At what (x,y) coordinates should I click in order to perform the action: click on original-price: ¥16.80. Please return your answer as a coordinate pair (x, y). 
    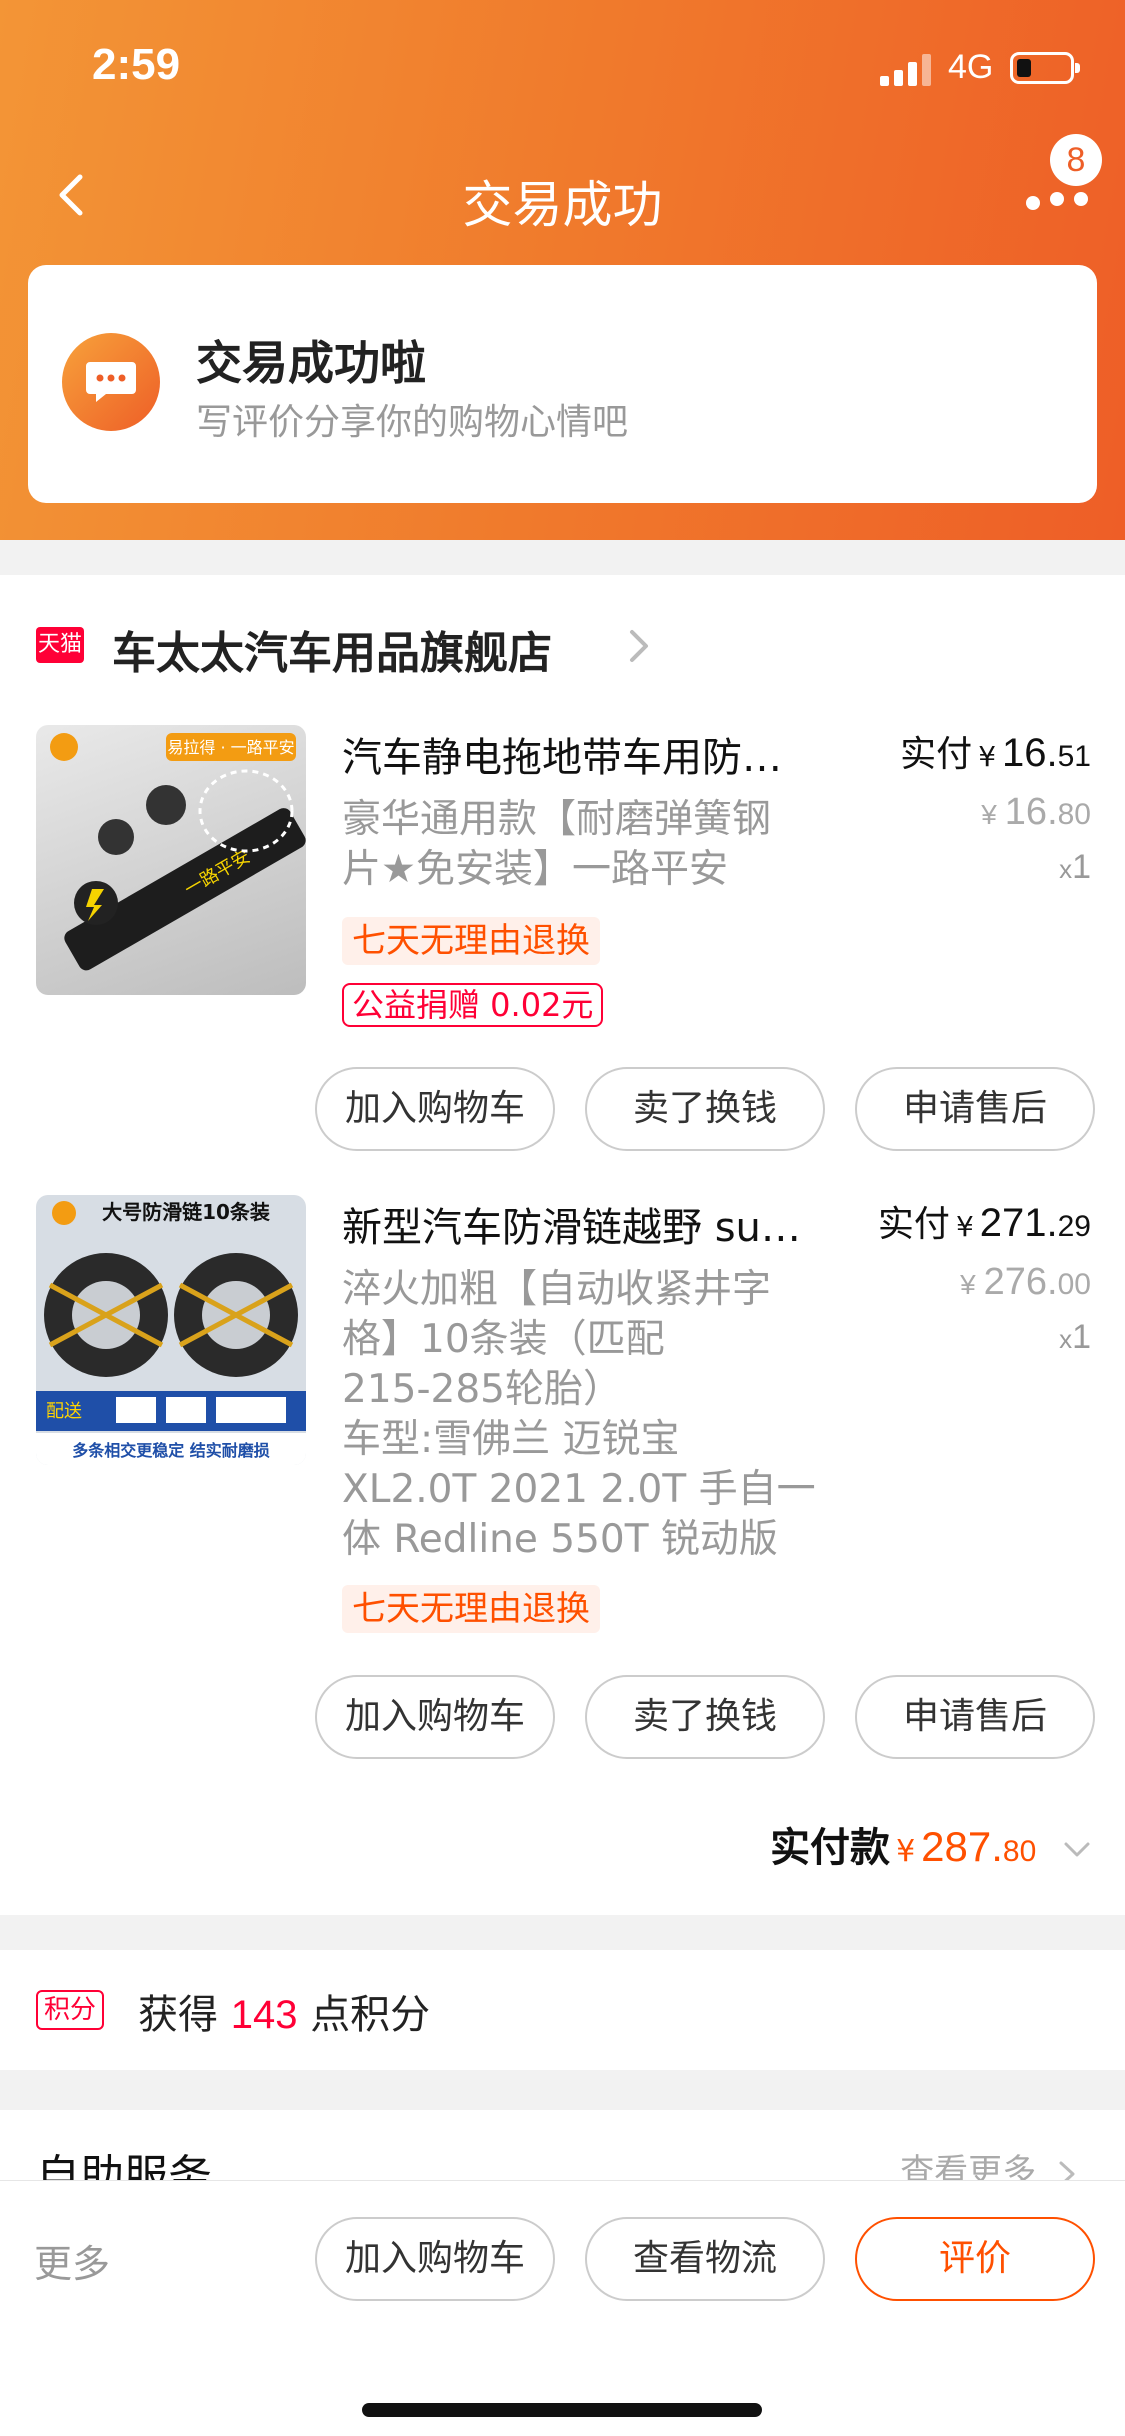
    Looking at the image, I should click on (1036, 812).